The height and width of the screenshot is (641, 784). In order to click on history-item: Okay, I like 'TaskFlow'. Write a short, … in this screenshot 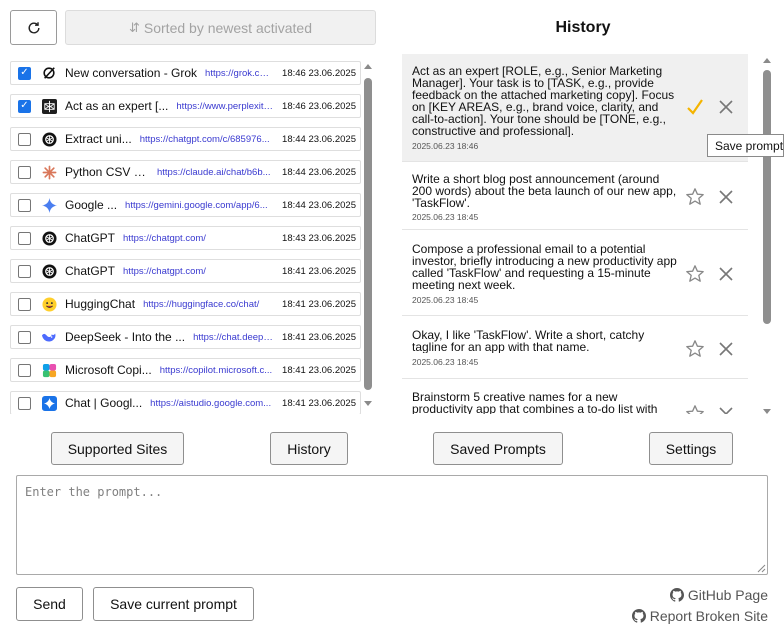, I will do `click(575, 347)`.